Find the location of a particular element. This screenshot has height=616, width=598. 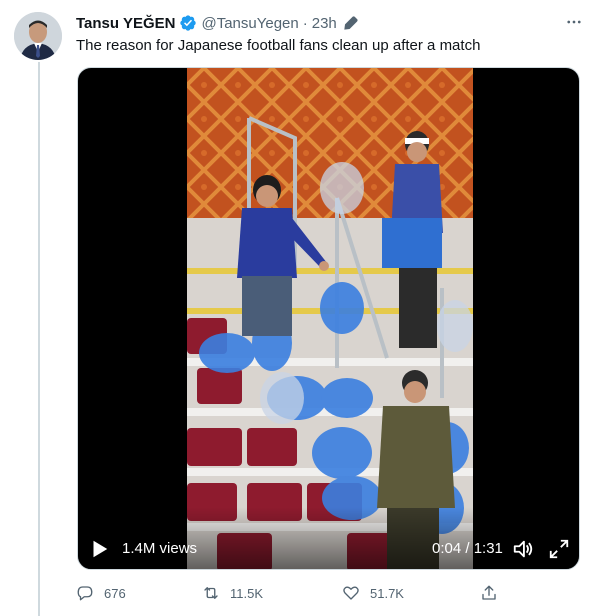

avatar is located at coordinates (38, 36).